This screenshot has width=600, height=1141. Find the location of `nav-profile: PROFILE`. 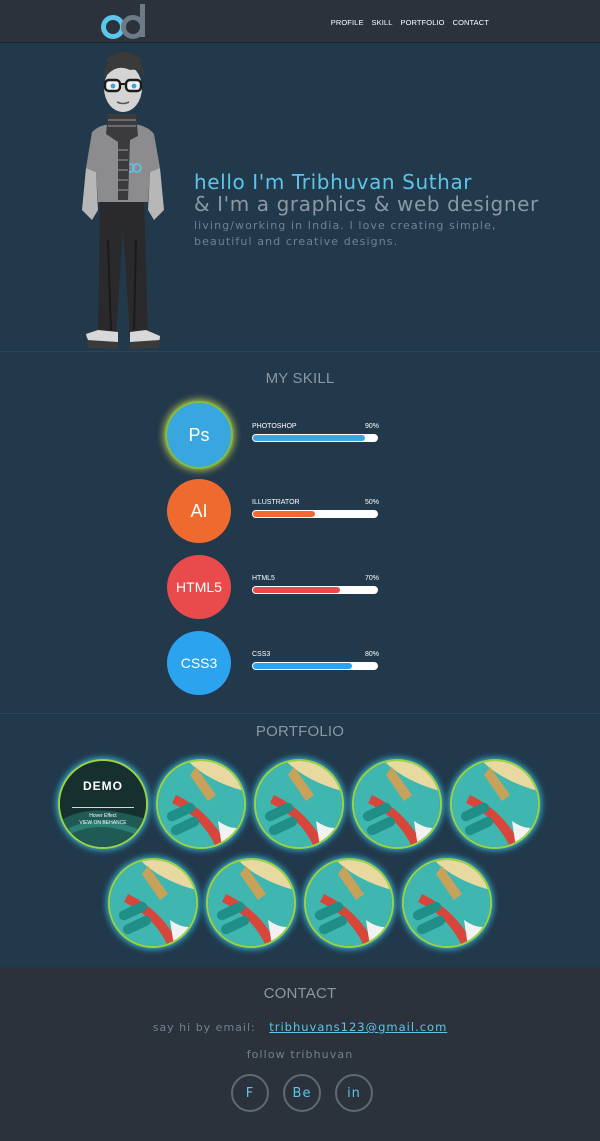

nav-profile: PROFILE is located at coordinates (347, 22).